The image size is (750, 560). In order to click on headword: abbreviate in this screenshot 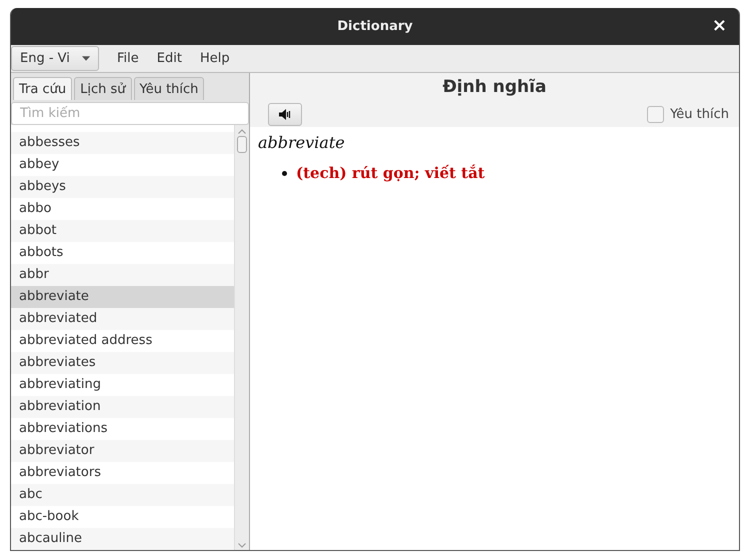, I will do `click(302, 142)`.